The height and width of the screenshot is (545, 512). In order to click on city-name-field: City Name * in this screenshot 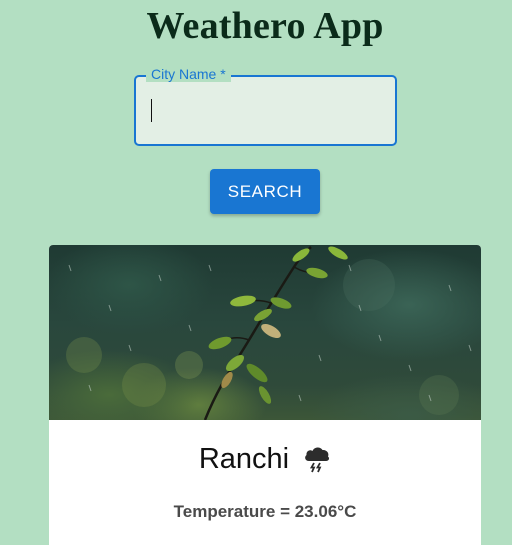, I will do `click(265, 106)`.